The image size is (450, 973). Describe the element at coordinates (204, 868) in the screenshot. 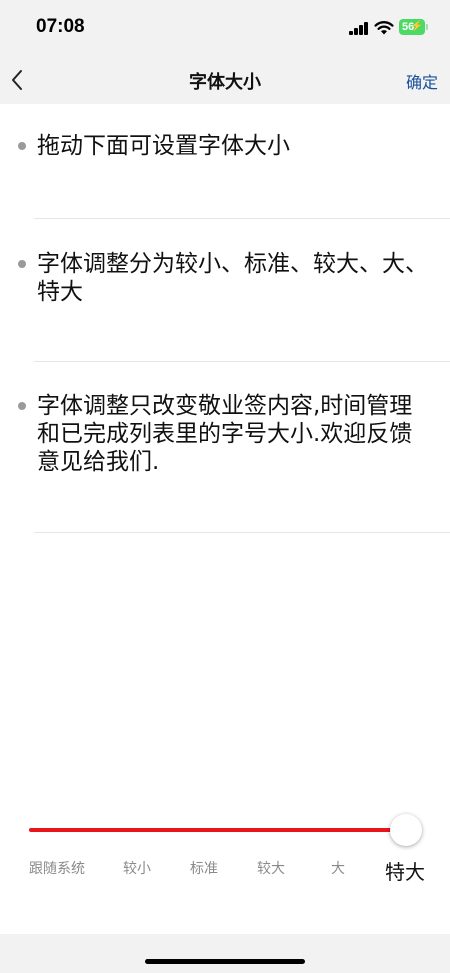

I see `size-option-standard: 标准` at that location.